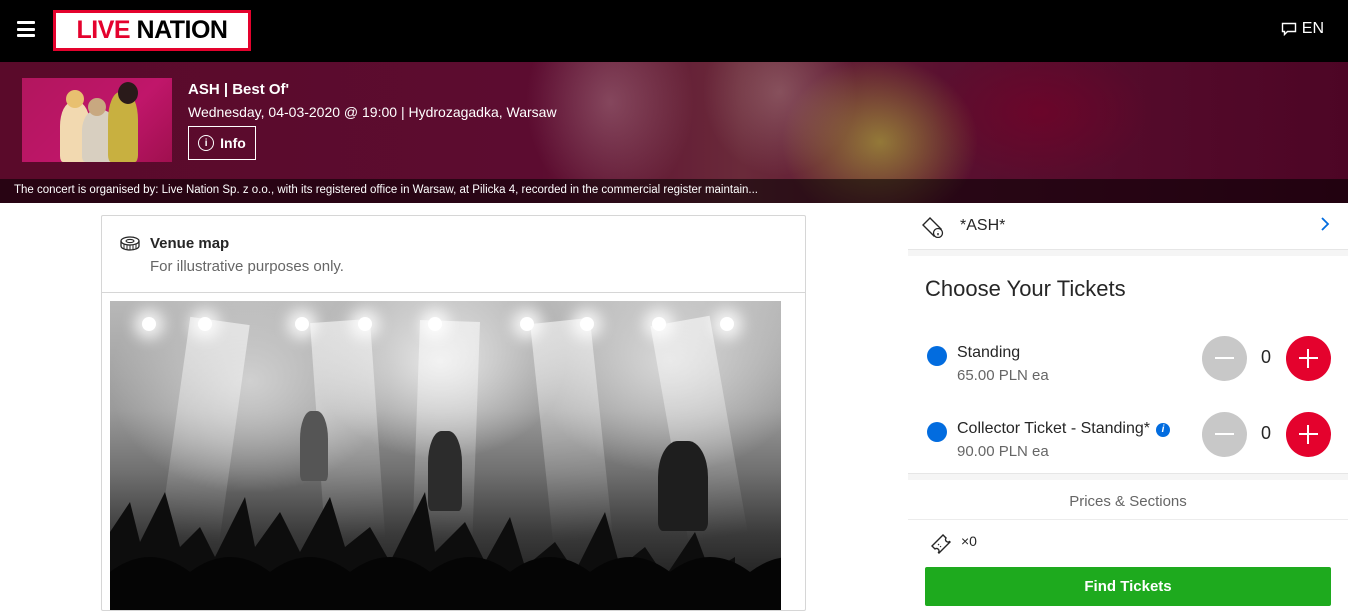 This screenshot has width=1348, height=616. Describe the element at coordinates (1053, 428) in the screenshot. I see `tier-name: Collector Ticket - Standing*` at that location.